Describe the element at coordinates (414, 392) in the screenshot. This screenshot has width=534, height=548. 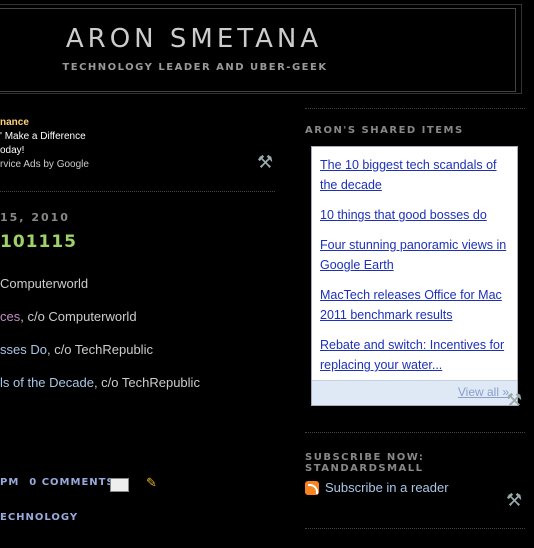
I see `shared-items-footer: View all »` at that location.